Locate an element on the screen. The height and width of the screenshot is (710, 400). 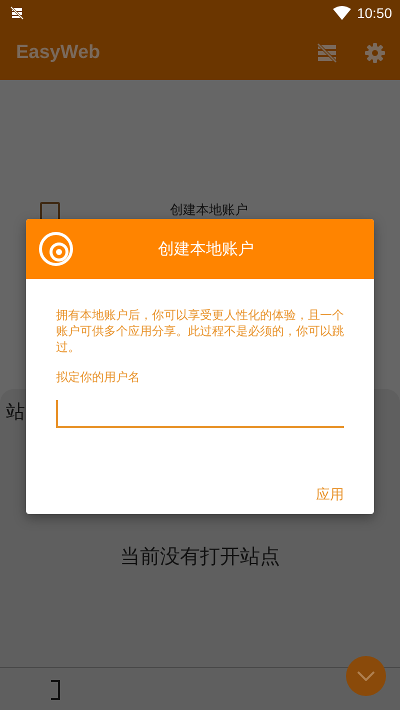
wifi-icon is located at coordinates (341, 13).